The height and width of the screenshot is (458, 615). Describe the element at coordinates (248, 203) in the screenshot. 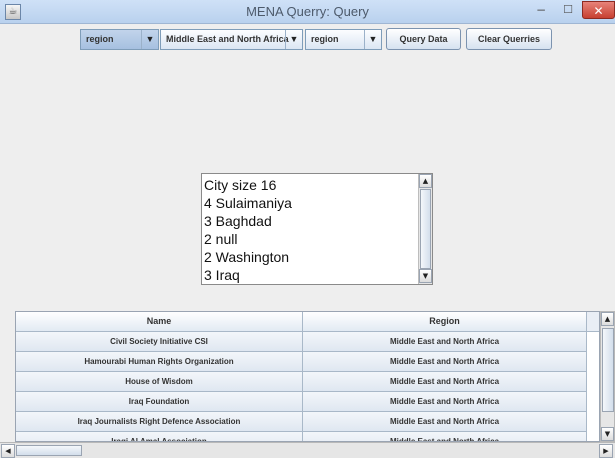

I see `result-line: 4 Sulaimaniya` at that location.